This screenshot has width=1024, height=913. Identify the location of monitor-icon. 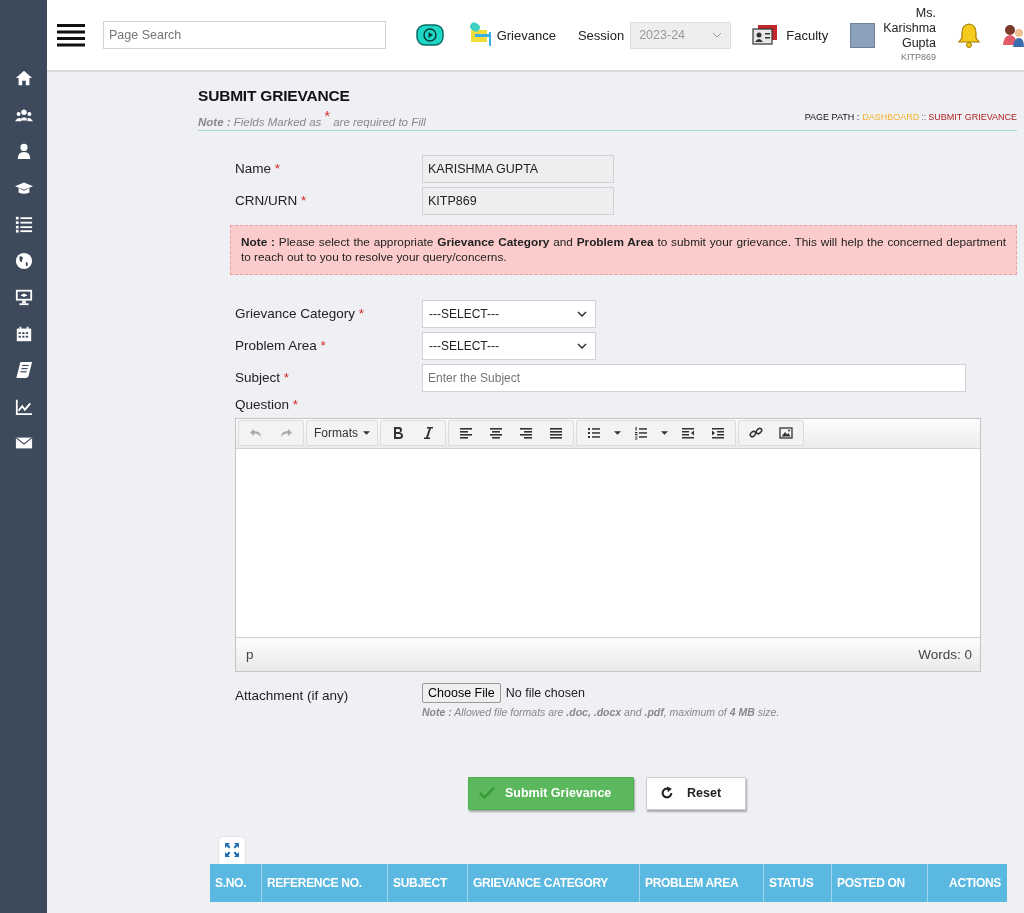
(23, 297).